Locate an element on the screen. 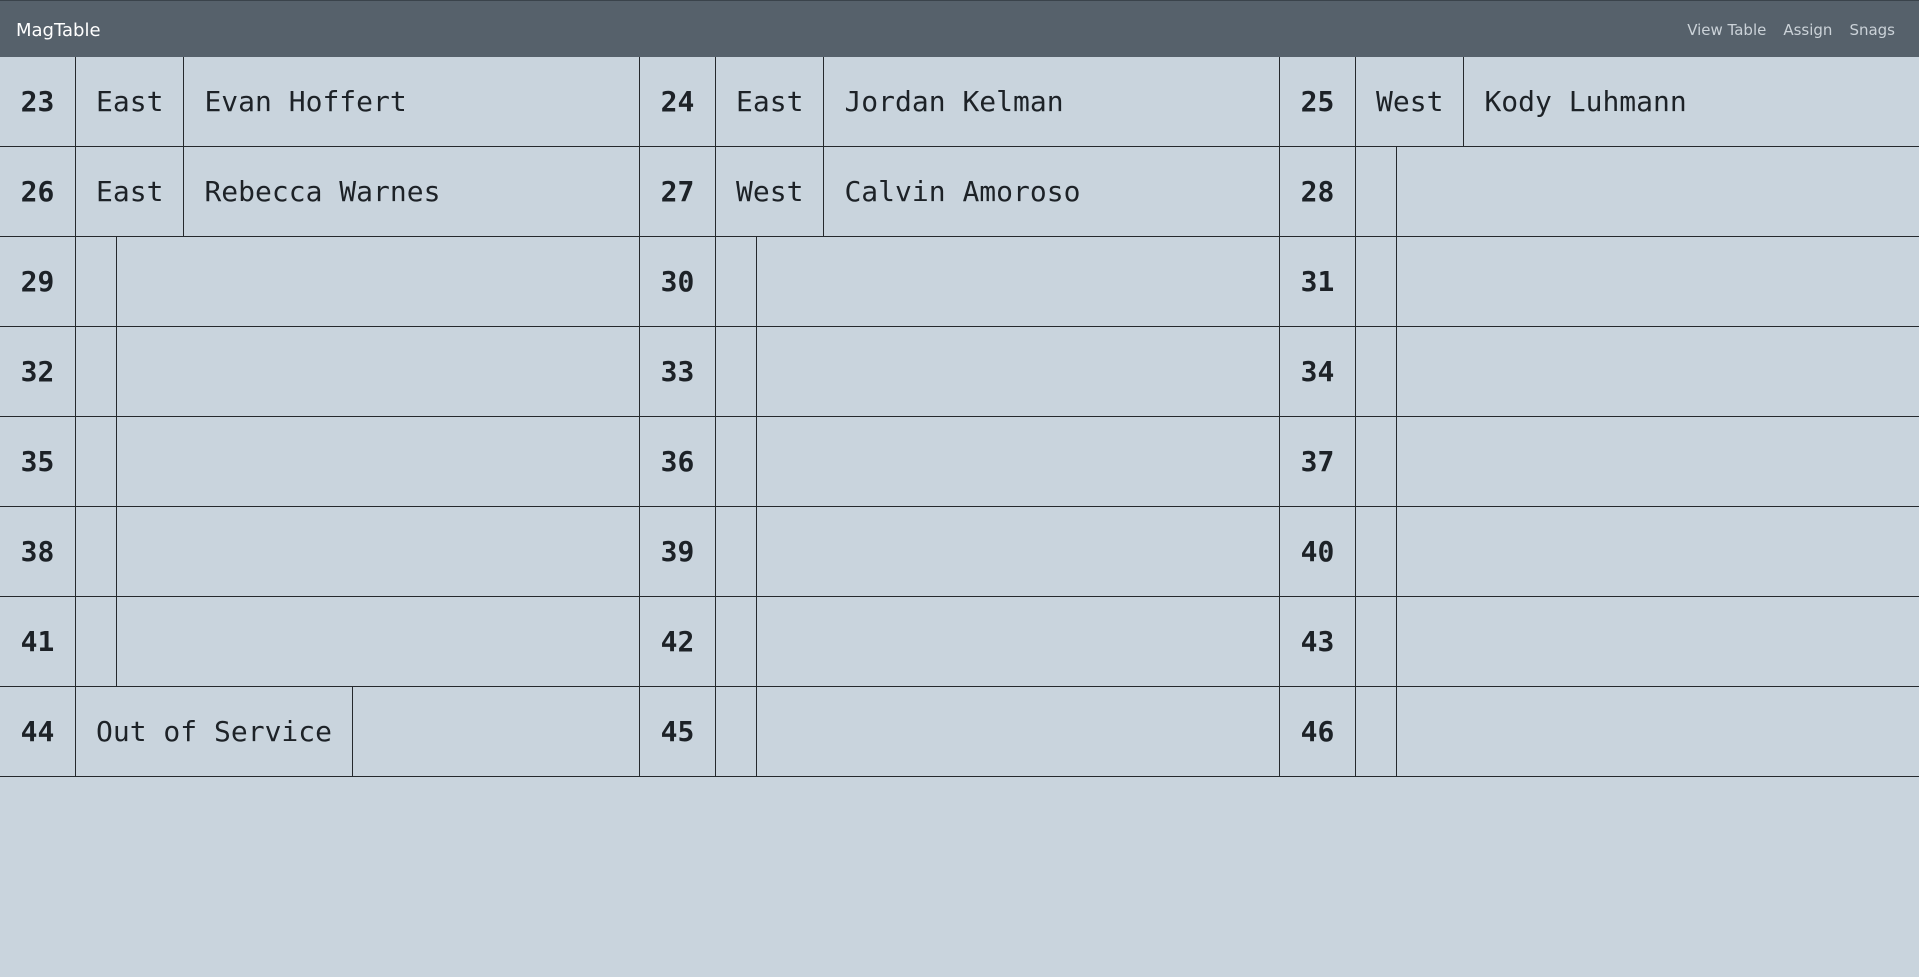 The image size is (1919, 977). table-number: 29 is located at coordinates (38, 281).